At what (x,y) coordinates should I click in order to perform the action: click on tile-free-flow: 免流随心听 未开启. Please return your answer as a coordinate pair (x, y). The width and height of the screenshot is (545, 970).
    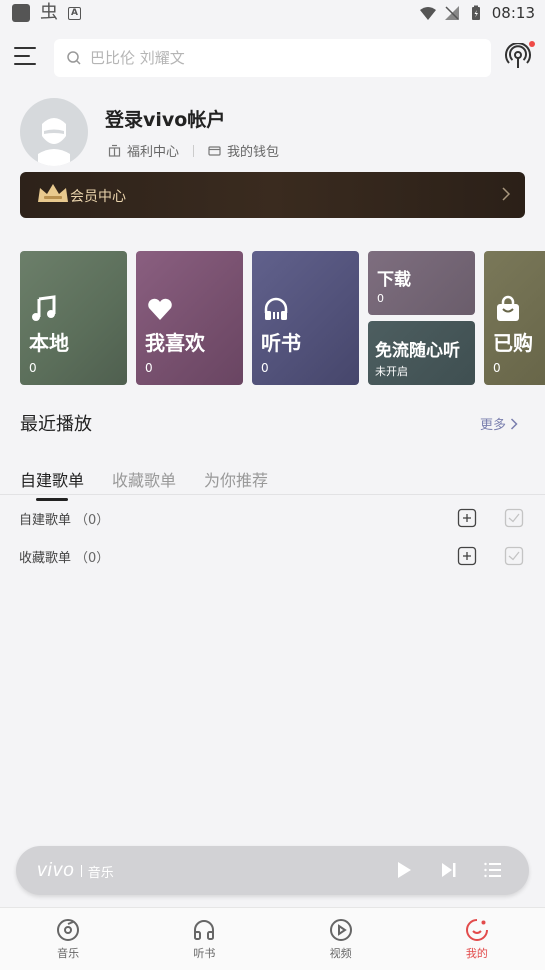
    Looking at the image, I should click on (421, 353).